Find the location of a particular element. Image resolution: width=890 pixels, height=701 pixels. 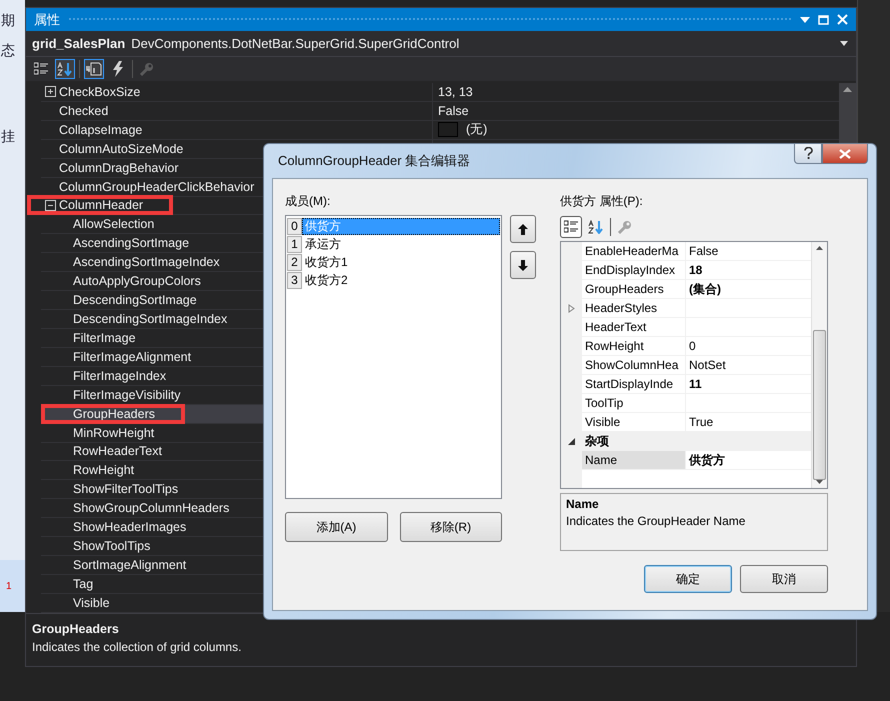

property-pages-icon is located at coordinates (94, 69).